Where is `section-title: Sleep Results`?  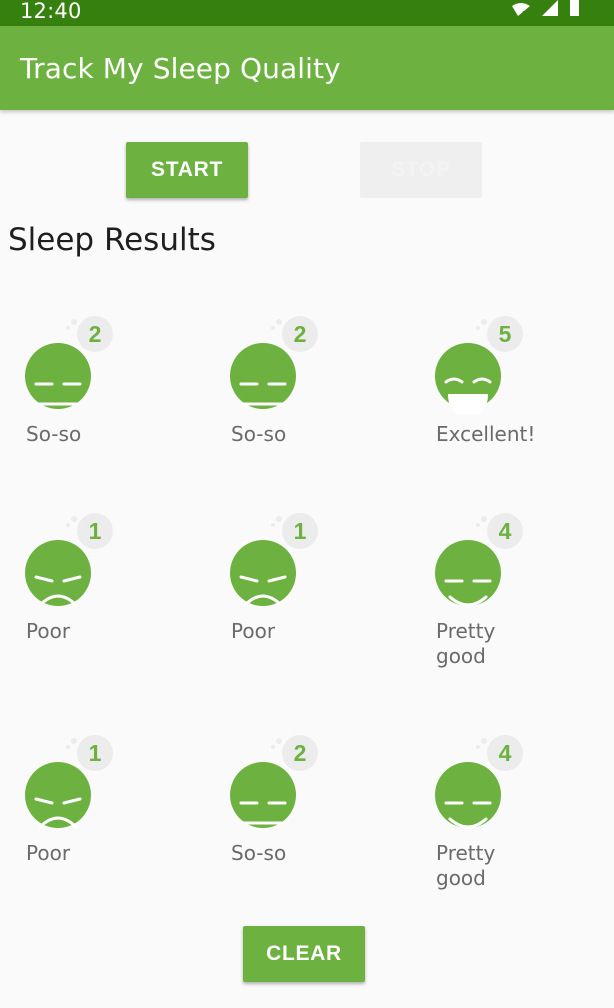 section-title: Sleep Results is located at coordinates (112, 240).